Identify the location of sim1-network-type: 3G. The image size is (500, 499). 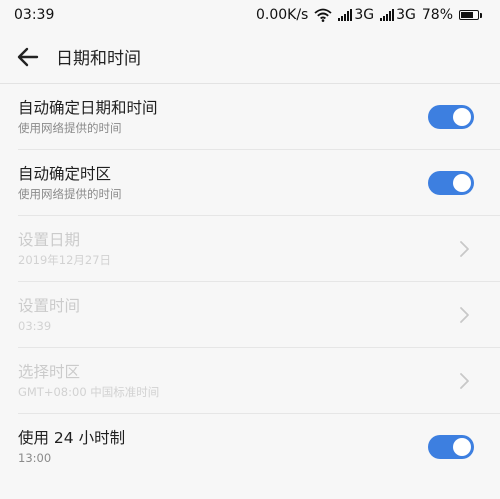
(364, 15).